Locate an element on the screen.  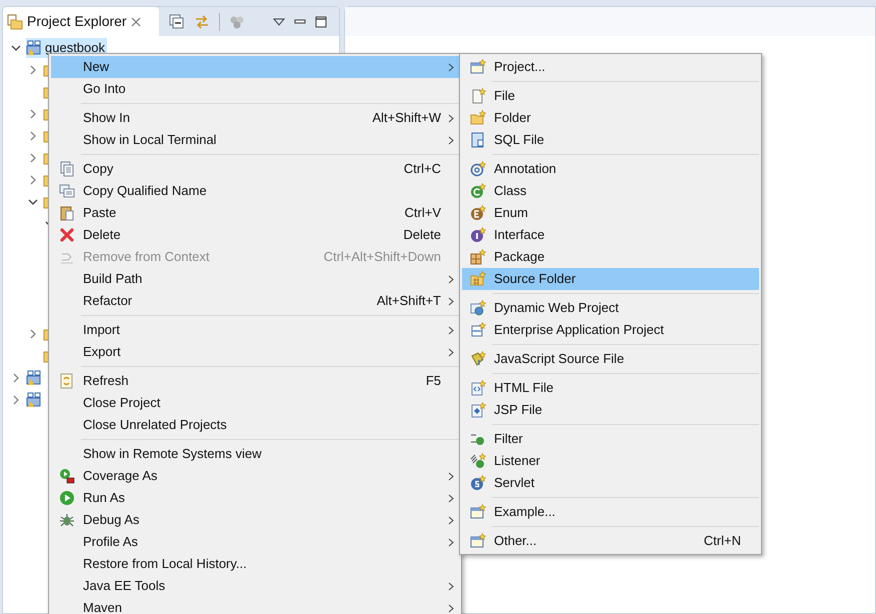
new-project-icon is located at coordinates (478, 67).